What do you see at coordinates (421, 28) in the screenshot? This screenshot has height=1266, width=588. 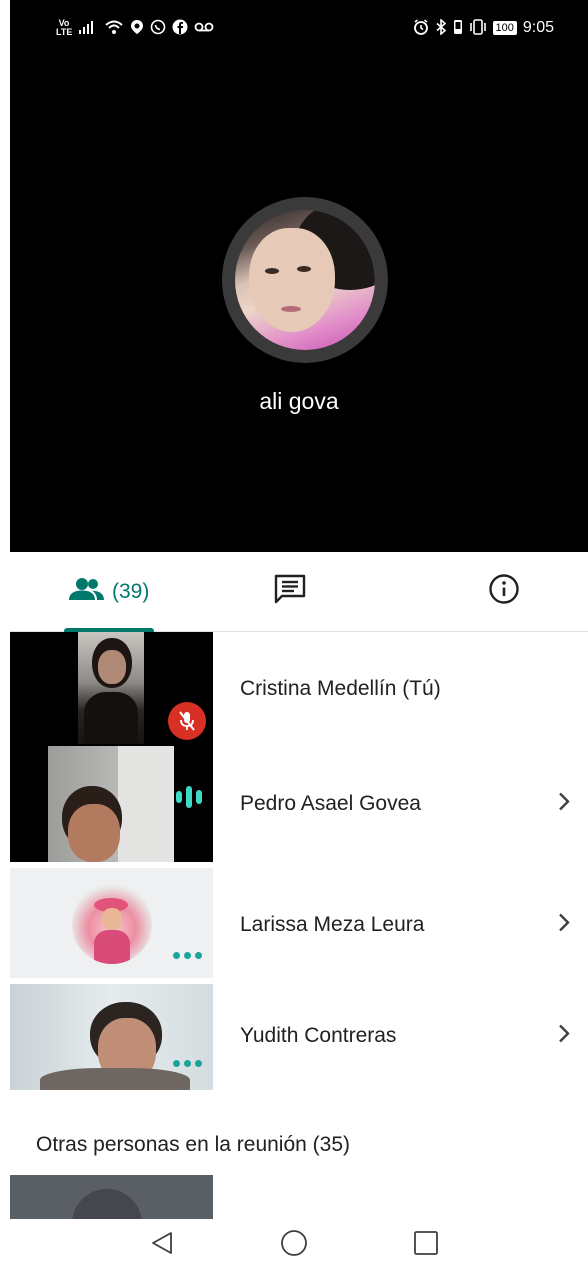 I see `alarm-icon` at bounding box center [421, 28].